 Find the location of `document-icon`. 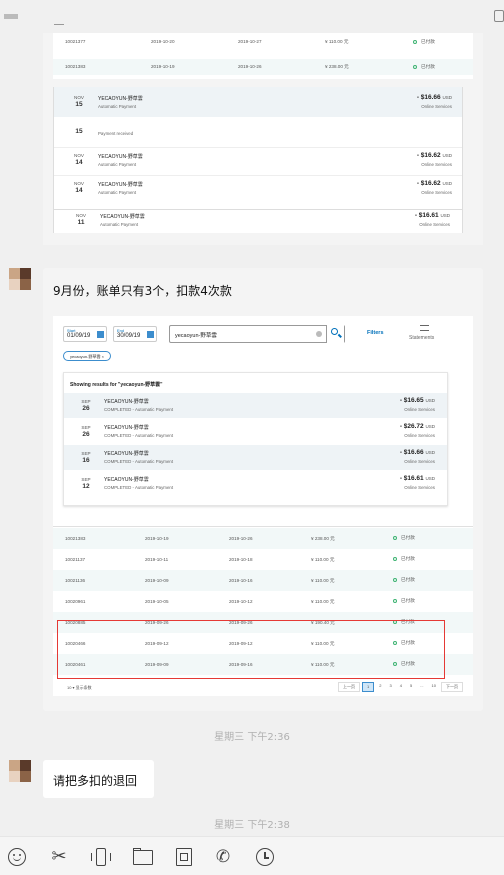

document-icon is located at coordinates (184, 857).